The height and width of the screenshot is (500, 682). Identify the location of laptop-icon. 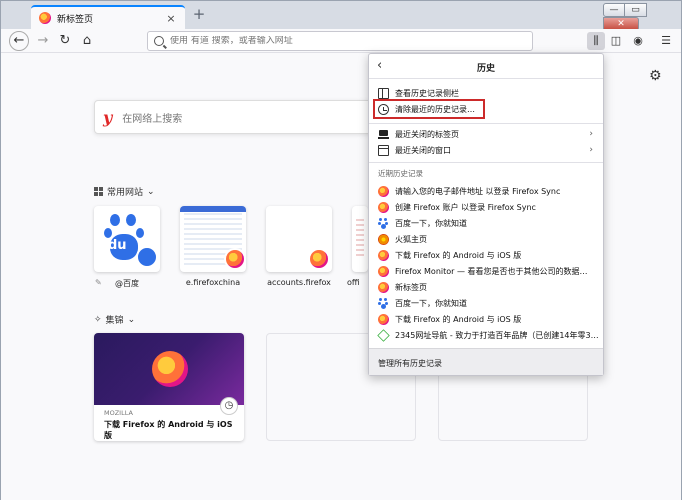
(383, 134).